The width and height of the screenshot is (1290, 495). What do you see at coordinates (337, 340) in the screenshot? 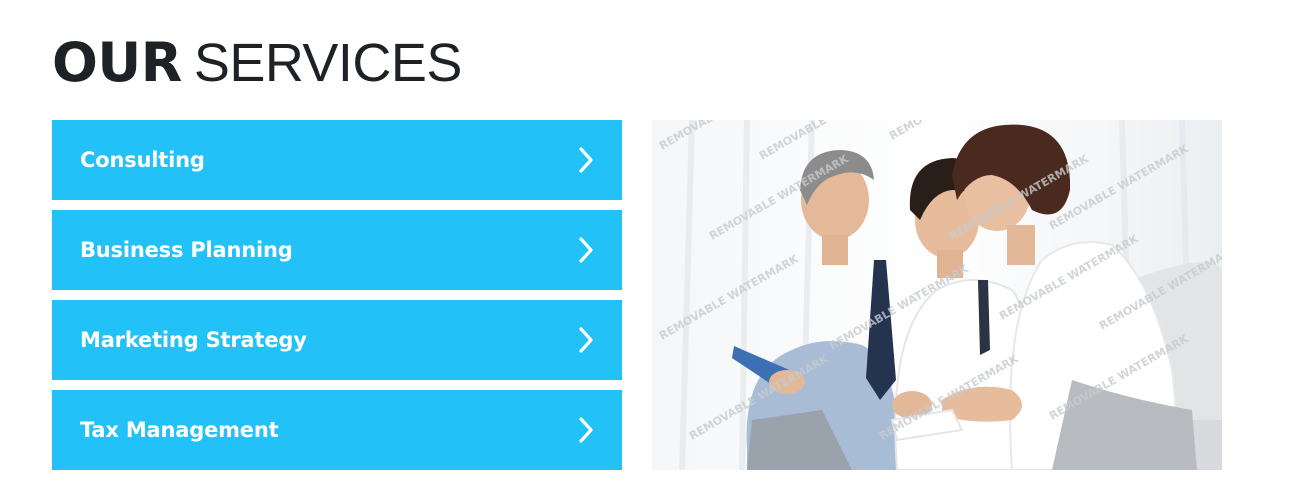
I see `service-item-marketing-strategy: Marketing Strategy` at bounding box center [337, 340].